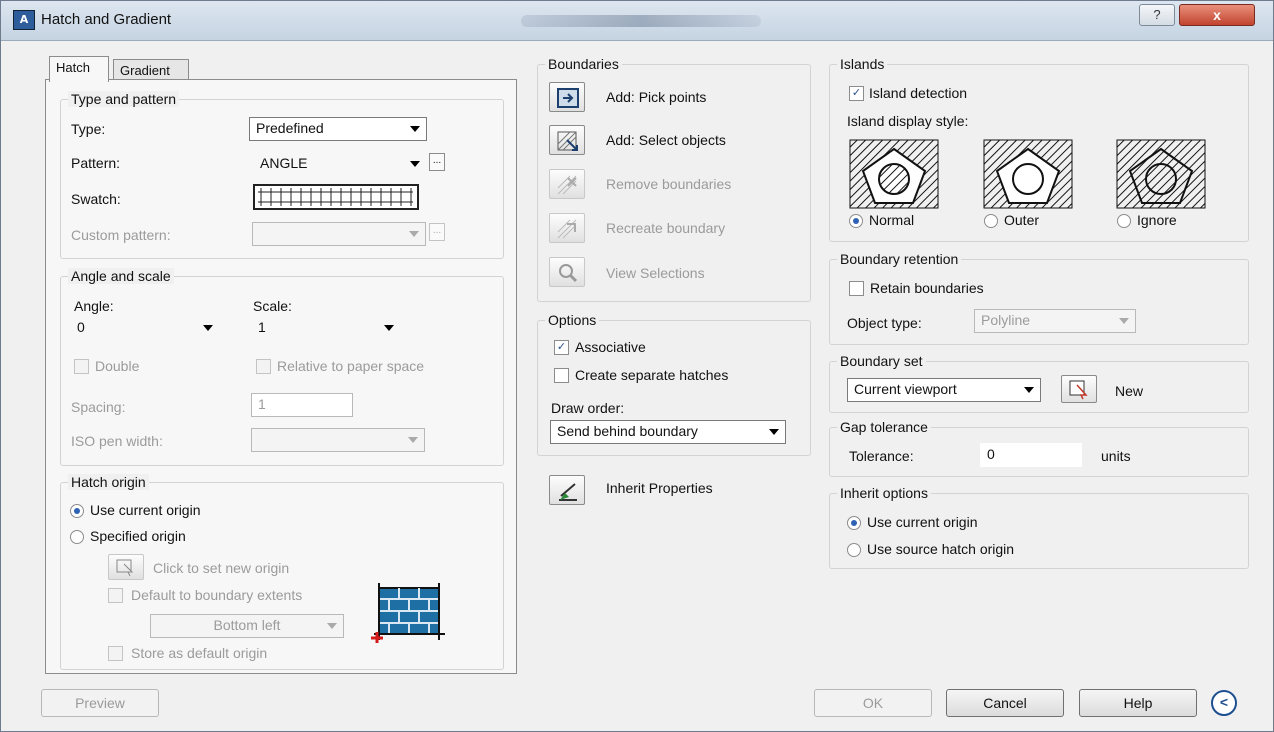  I want to click on inherit-use-current-origin-radio, so click(854, 523).